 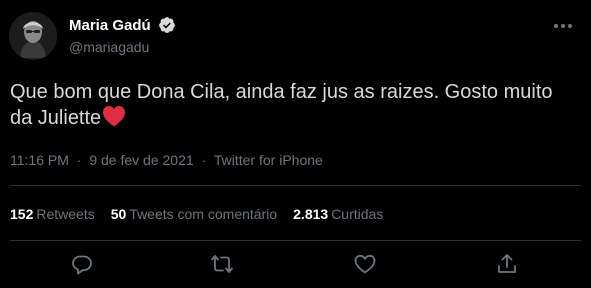 What do you see at coordinates (194, 214) in the screenshot?
I see `quote-tweets-stat: 50 Tweets com comentário` at bounding box center [194, 214].